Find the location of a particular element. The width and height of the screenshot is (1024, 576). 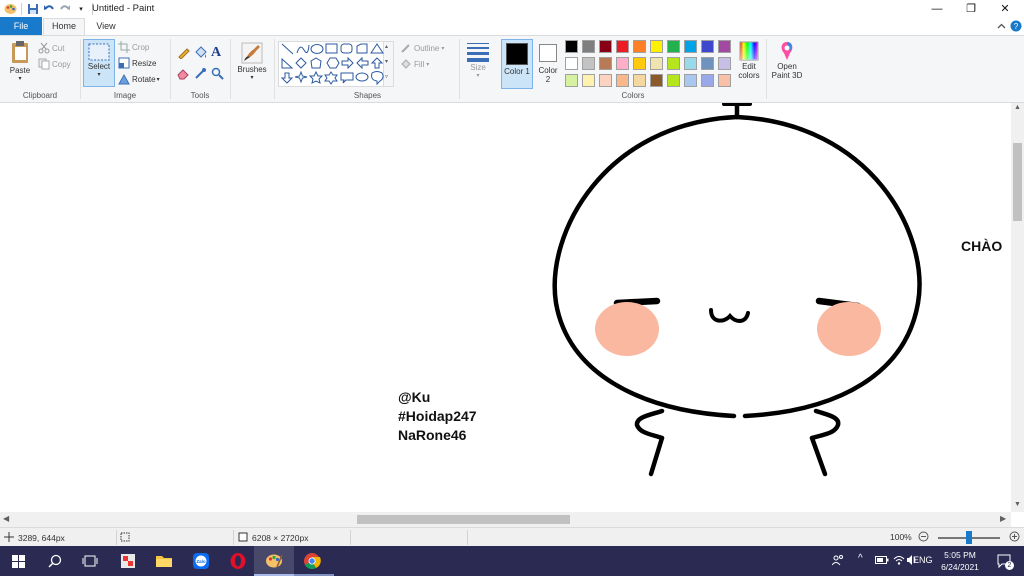

tab-home: Home is located at coordinates (64, 26).